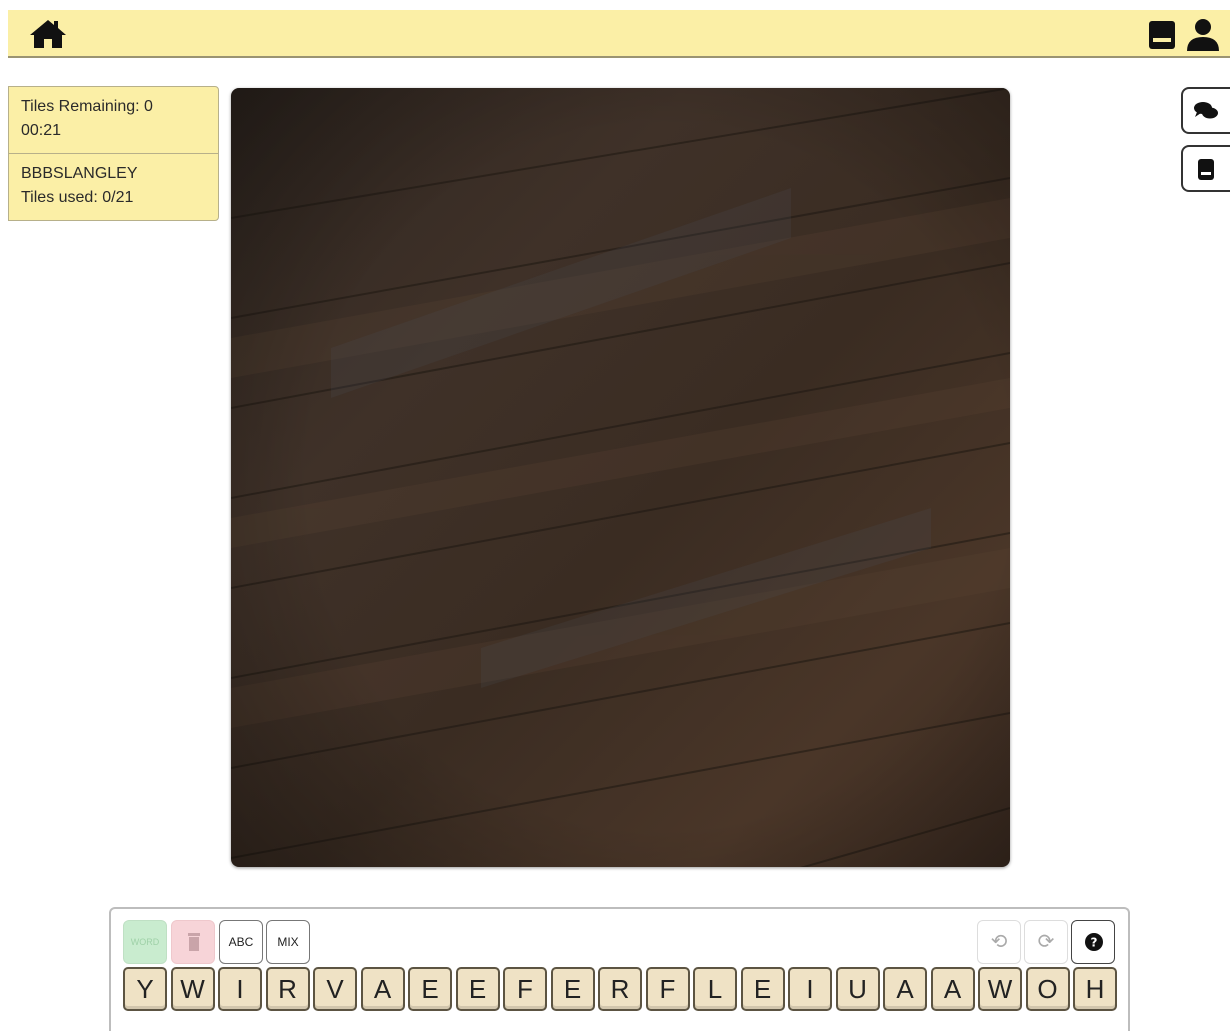 The height and width of the screenshot is (1031, 1230). What do you see at coordinates (77, 197) in the screenshot?
I see `tiles-used: Tiles used: 0/21` at bounding box center [77, 197].